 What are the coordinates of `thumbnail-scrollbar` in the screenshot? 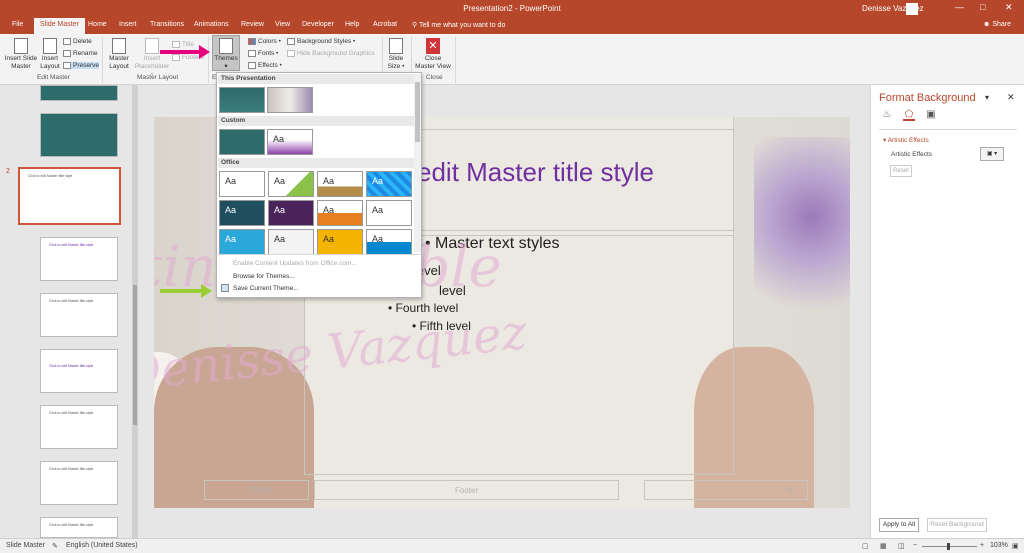 It's located at (135, 311).